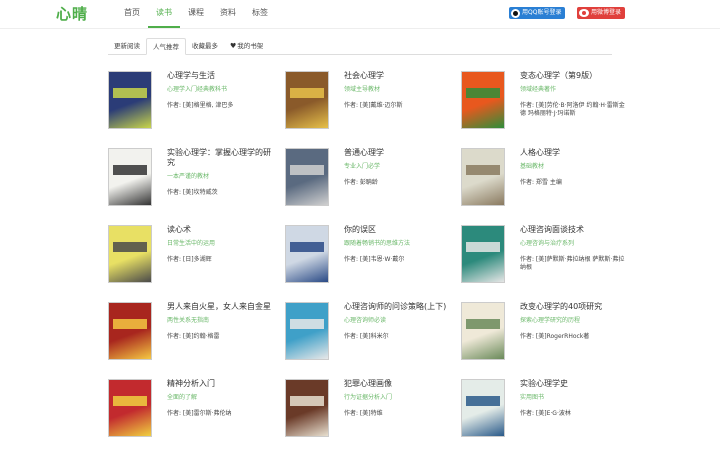  I want to click on book-info: 实验心理学史 实用图书作者: [美]E·G·波林, so click(572, 398).